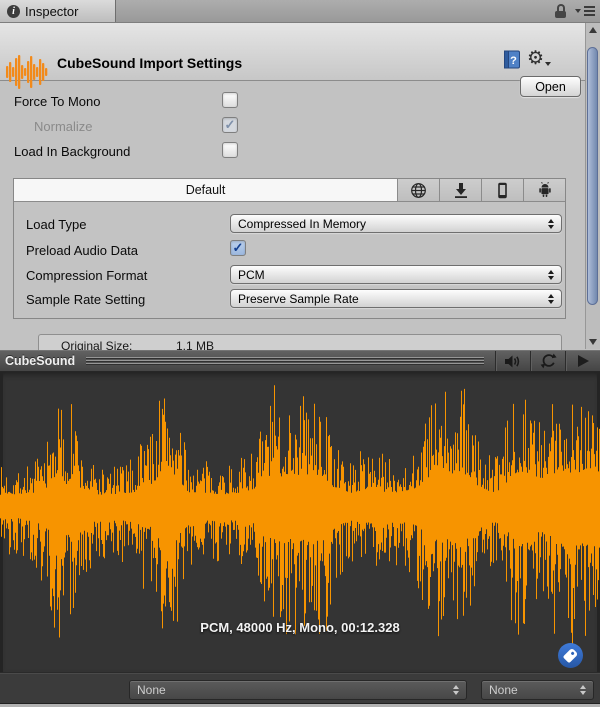 This screenshot has width=600, height=707. What do you see at coordinates (230, 150) in the screenshot?
I see `load-in-background-checkbox` at bounding box center [230, 150].